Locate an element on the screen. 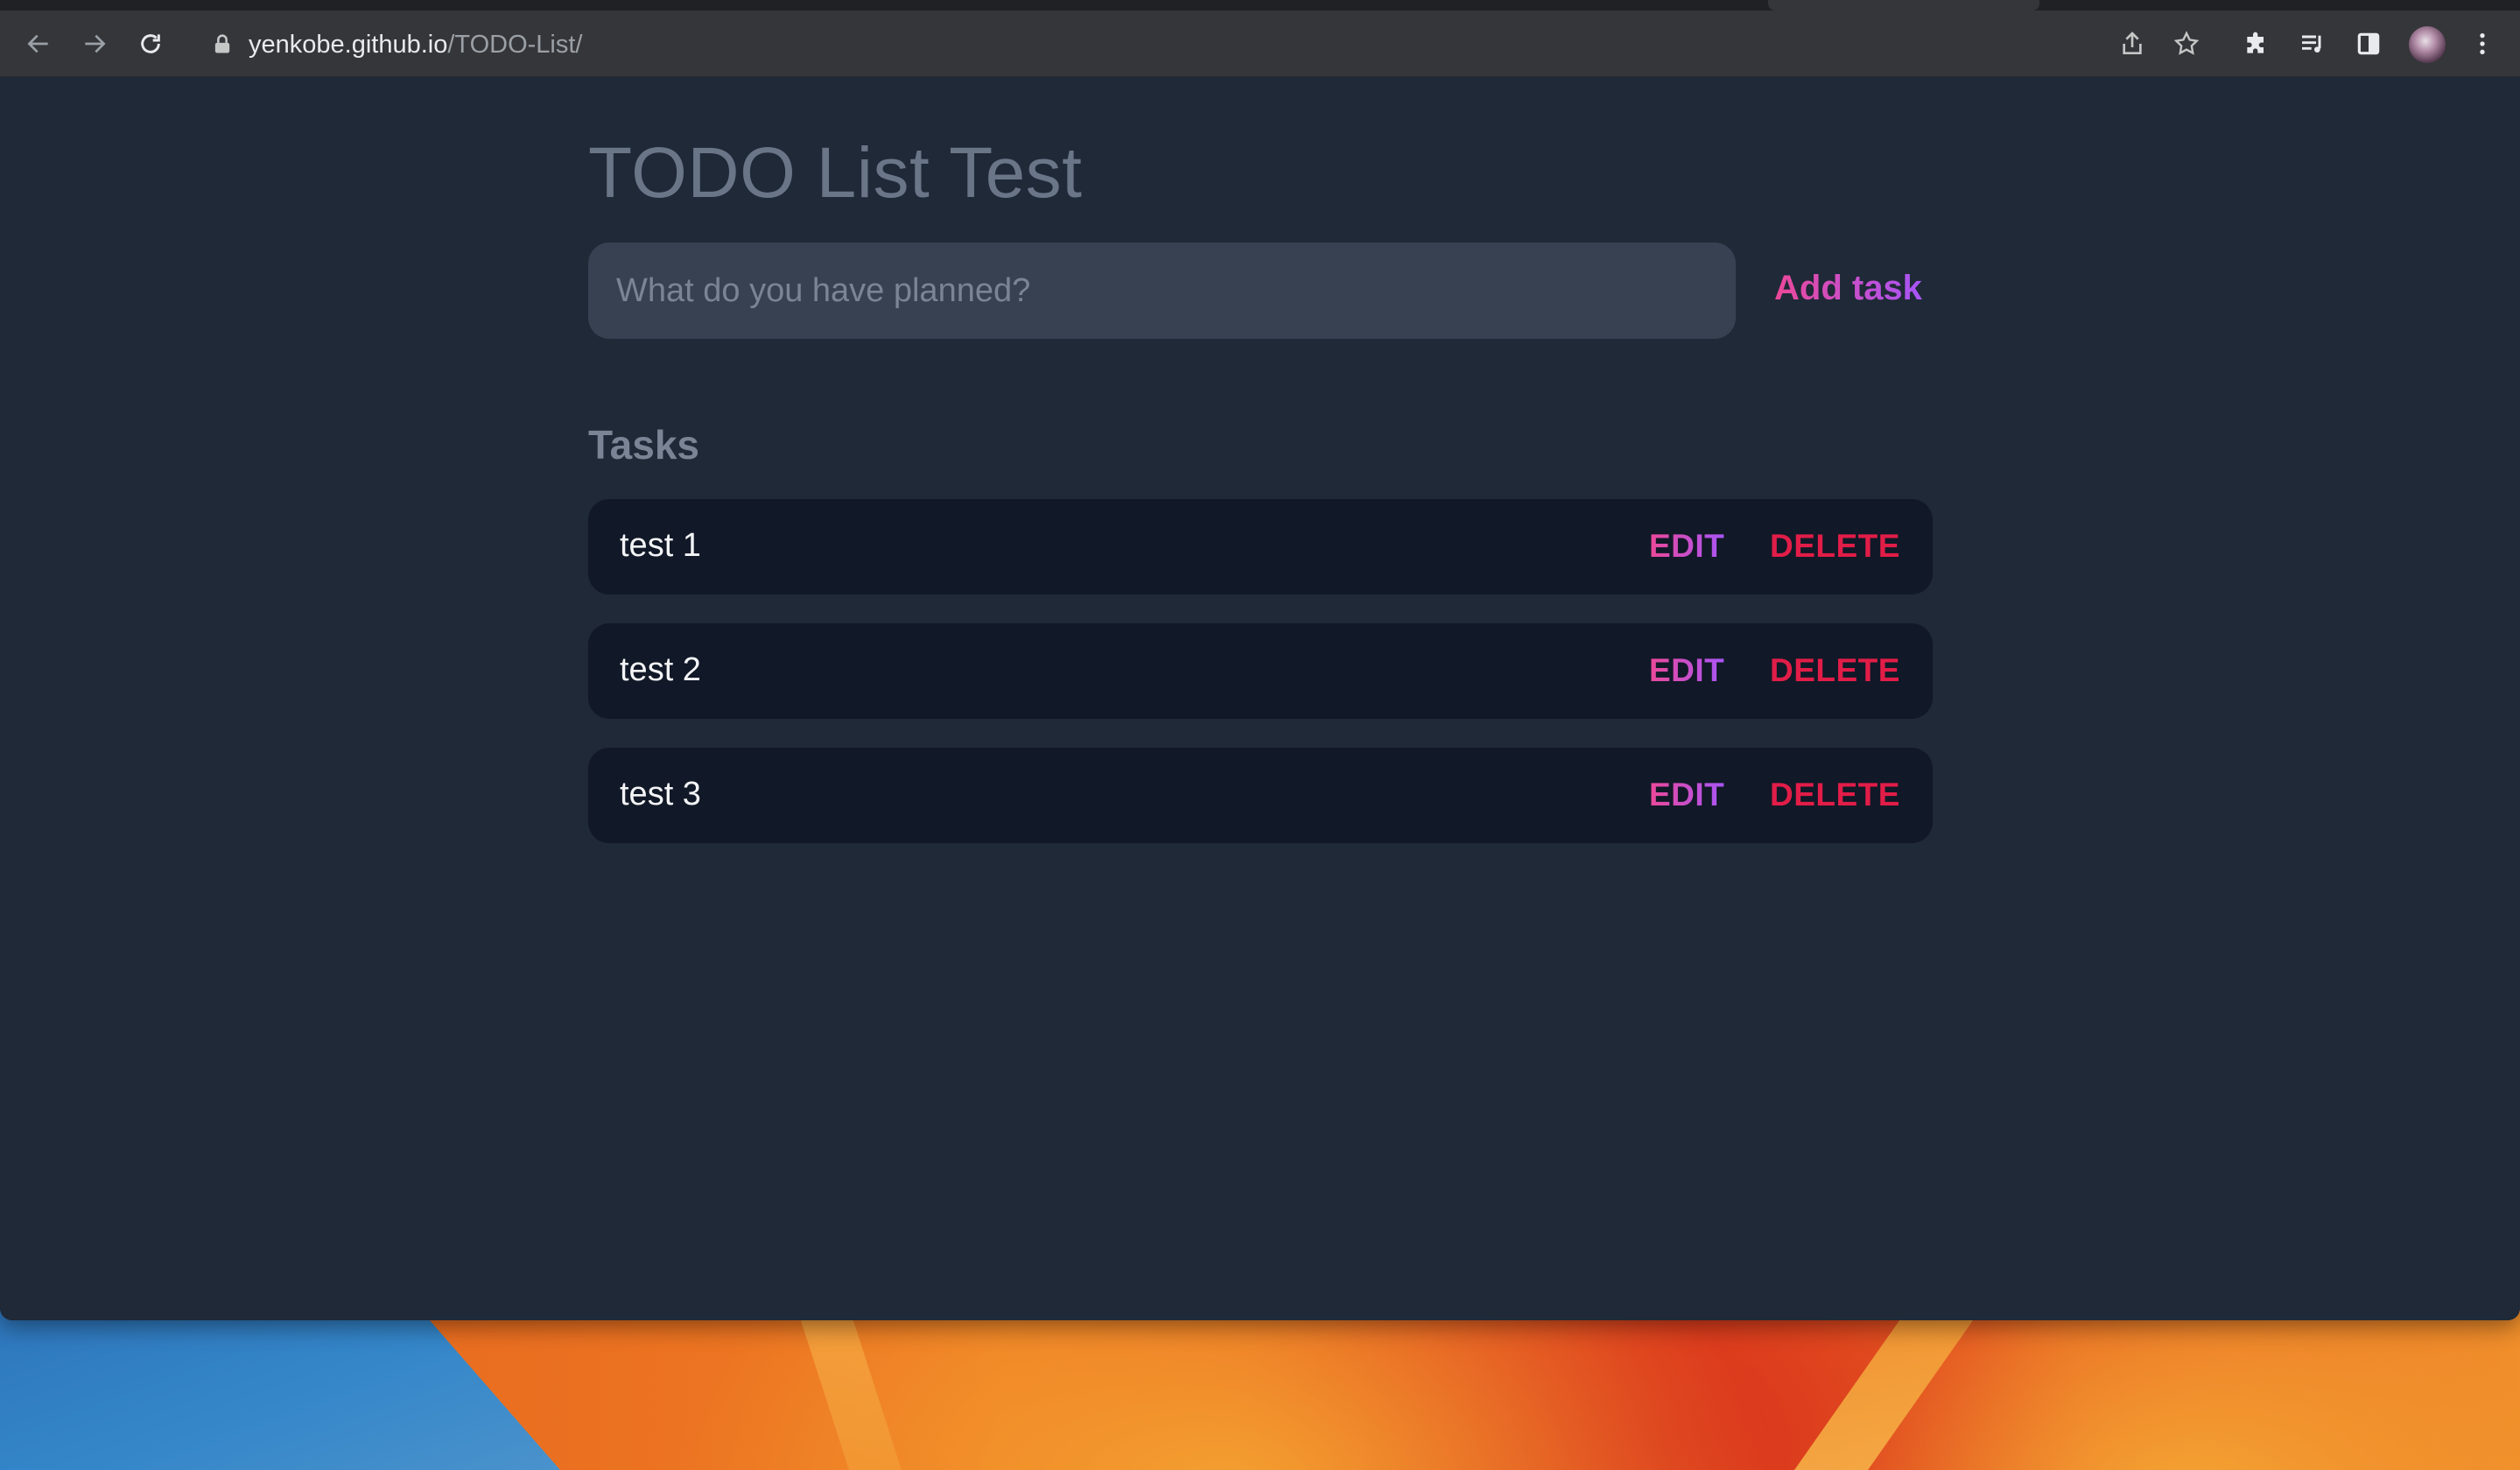 The width and height of the screenshot is (2520, 1470). browser-toolbar: yenkobe.github.io/TODO-List/ is located at coordinates (1260, 44).